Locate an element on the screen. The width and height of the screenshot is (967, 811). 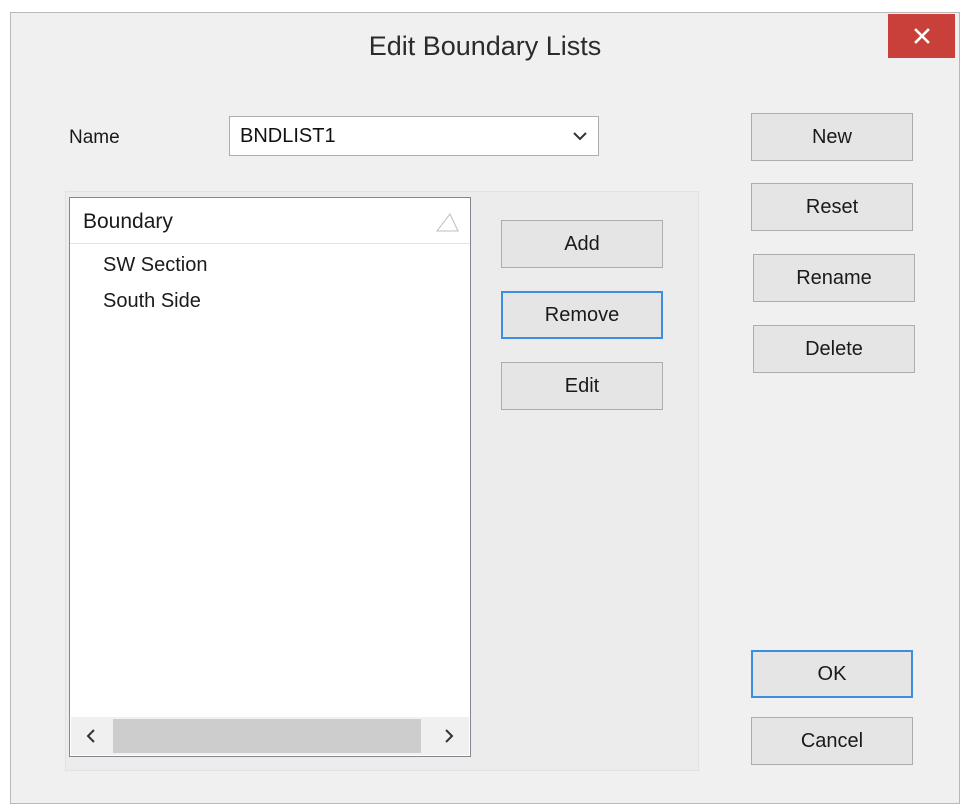
chevron-left-icon is located at coordinates (90, 736).